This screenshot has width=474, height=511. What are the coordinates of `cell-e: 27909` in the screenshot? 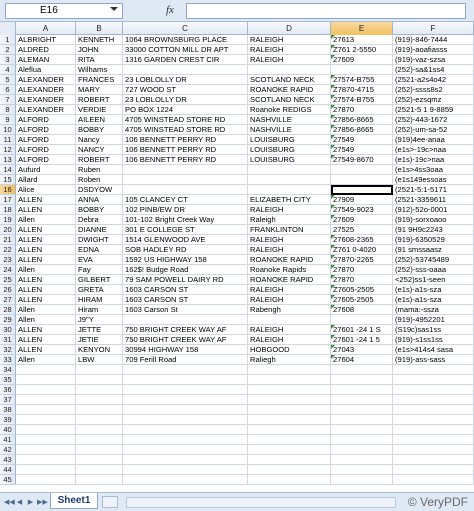 It's located at (362, 200).